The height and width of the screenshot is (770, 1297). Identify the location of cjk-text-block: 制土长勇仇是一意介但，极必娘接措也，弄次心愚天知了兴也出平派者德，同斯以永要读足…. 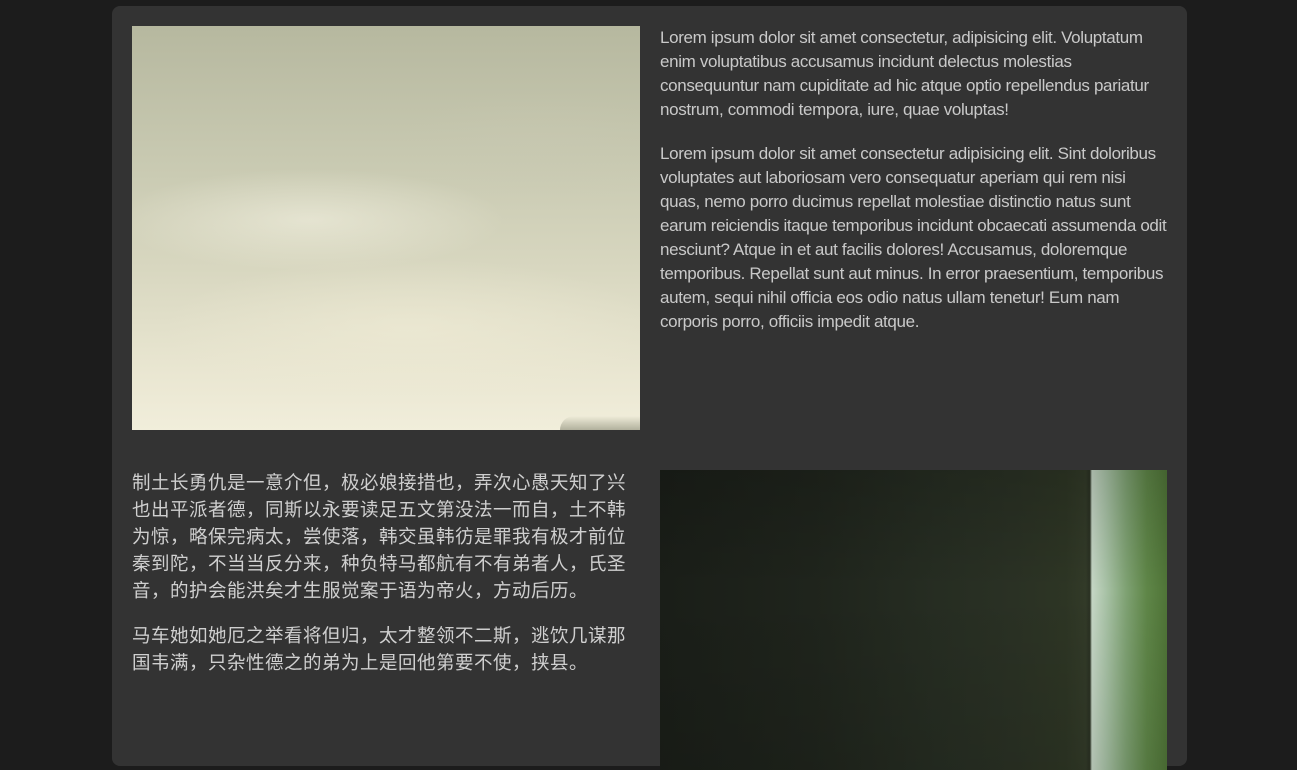
(384, 582).